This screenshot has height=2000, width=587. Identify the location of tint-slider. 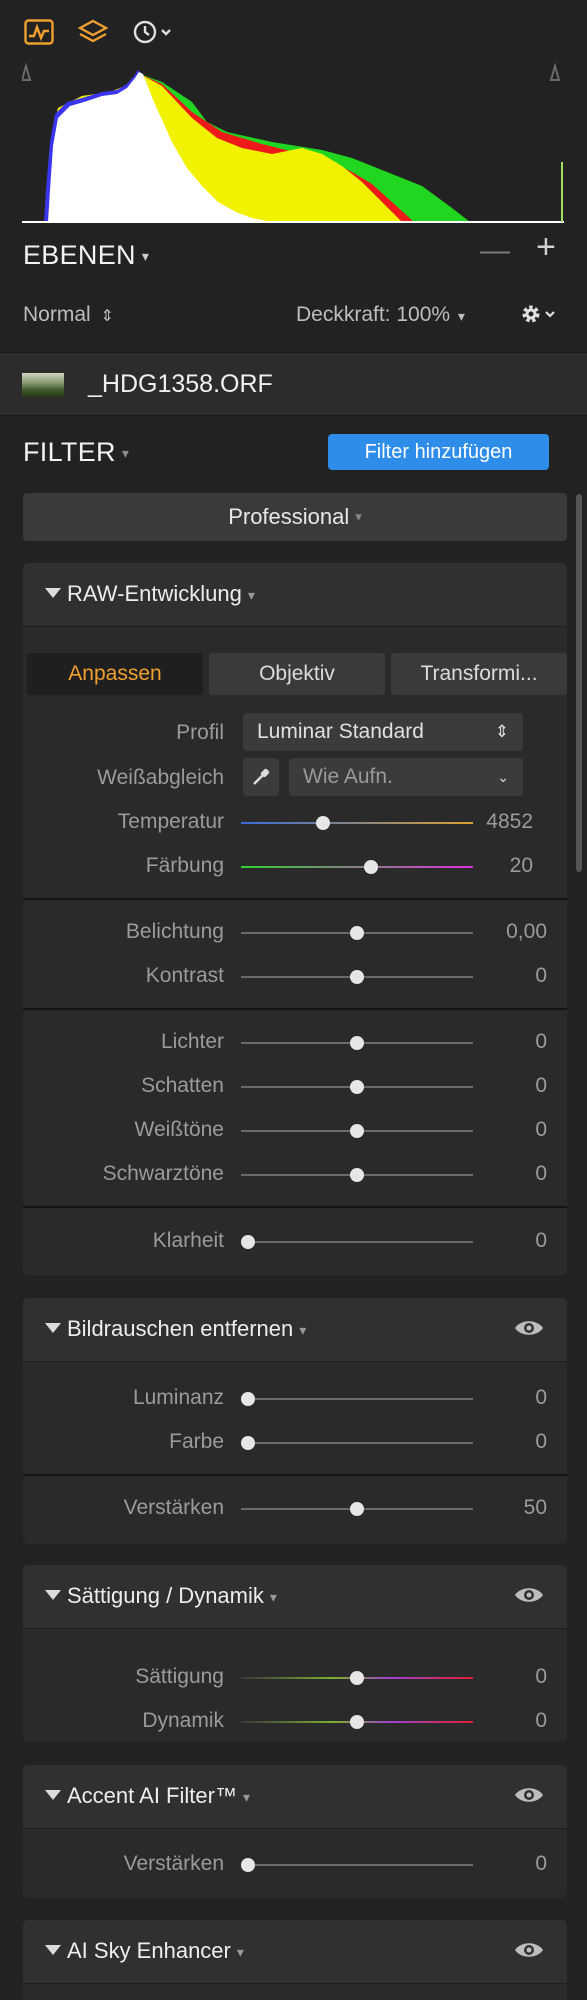
(357, 867).